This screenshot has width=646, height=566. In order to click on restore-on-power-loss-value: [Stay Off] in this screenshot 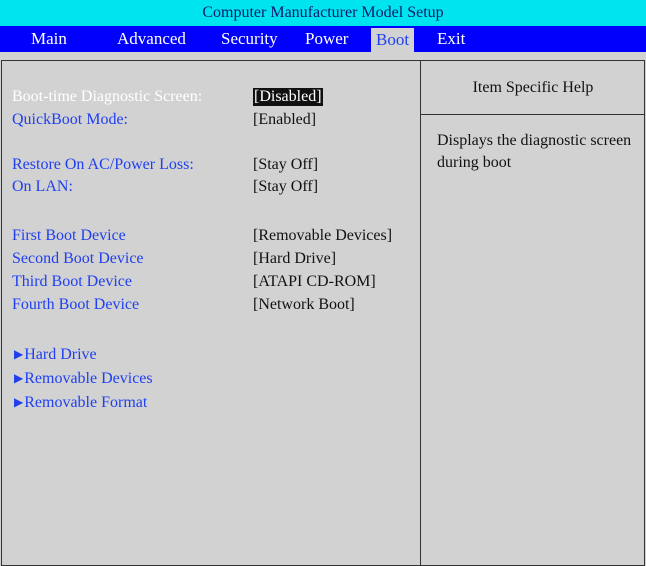, I will do `click(285, 165)`.